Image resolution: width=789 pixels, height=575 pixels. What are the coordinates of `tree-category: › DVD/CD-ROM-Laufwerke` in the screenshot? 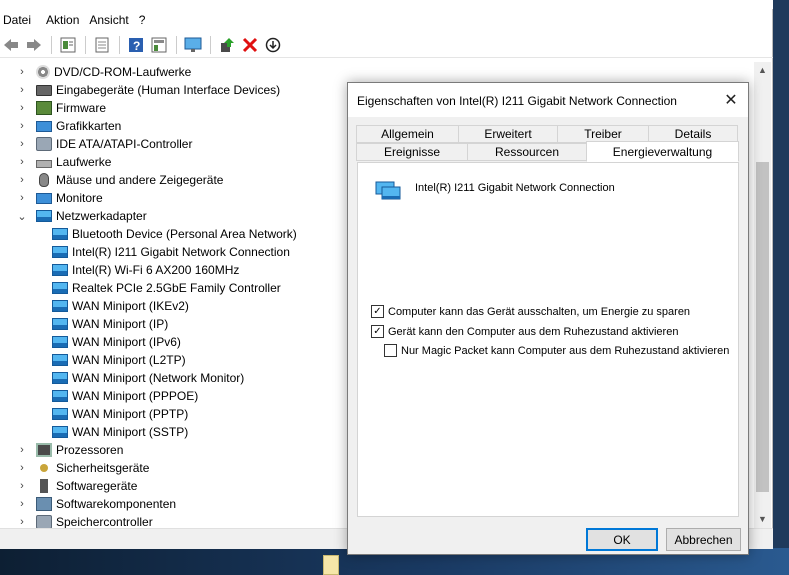 It's located at (104, 72).